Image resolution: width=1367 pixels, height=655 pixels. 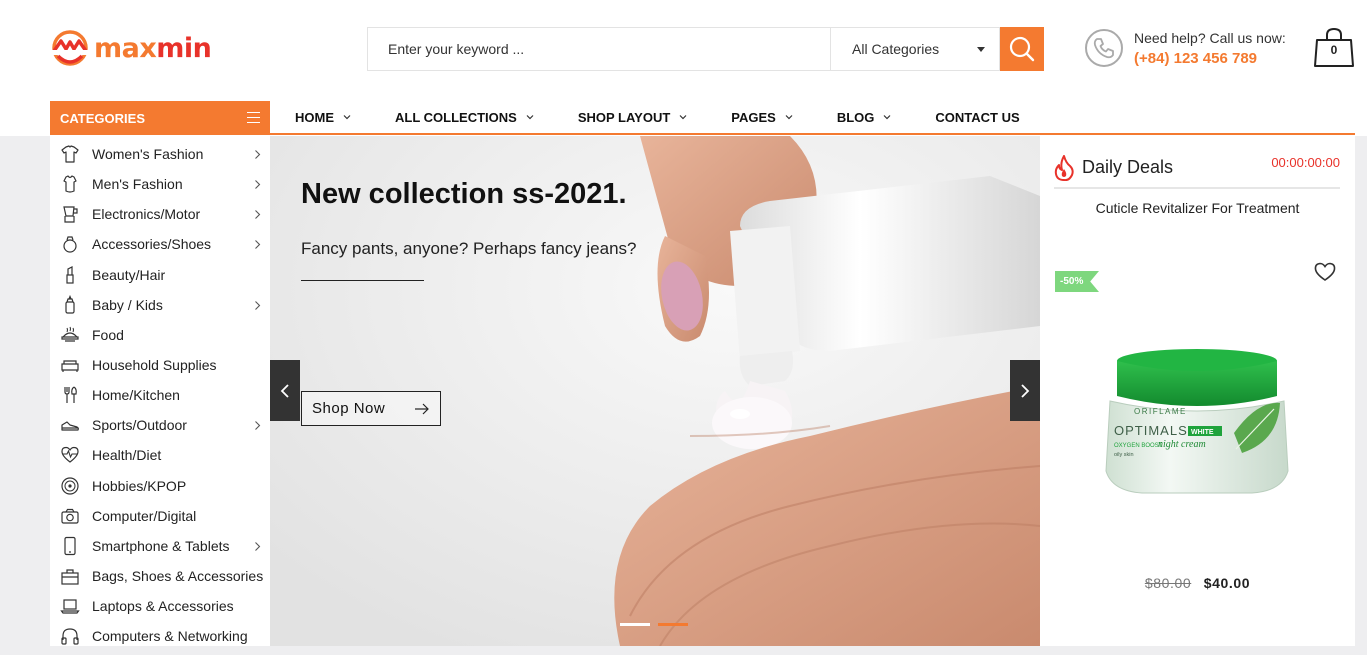 I want to click on sidebar-item-label: Men's Fashion, so click(x=137, y=184).